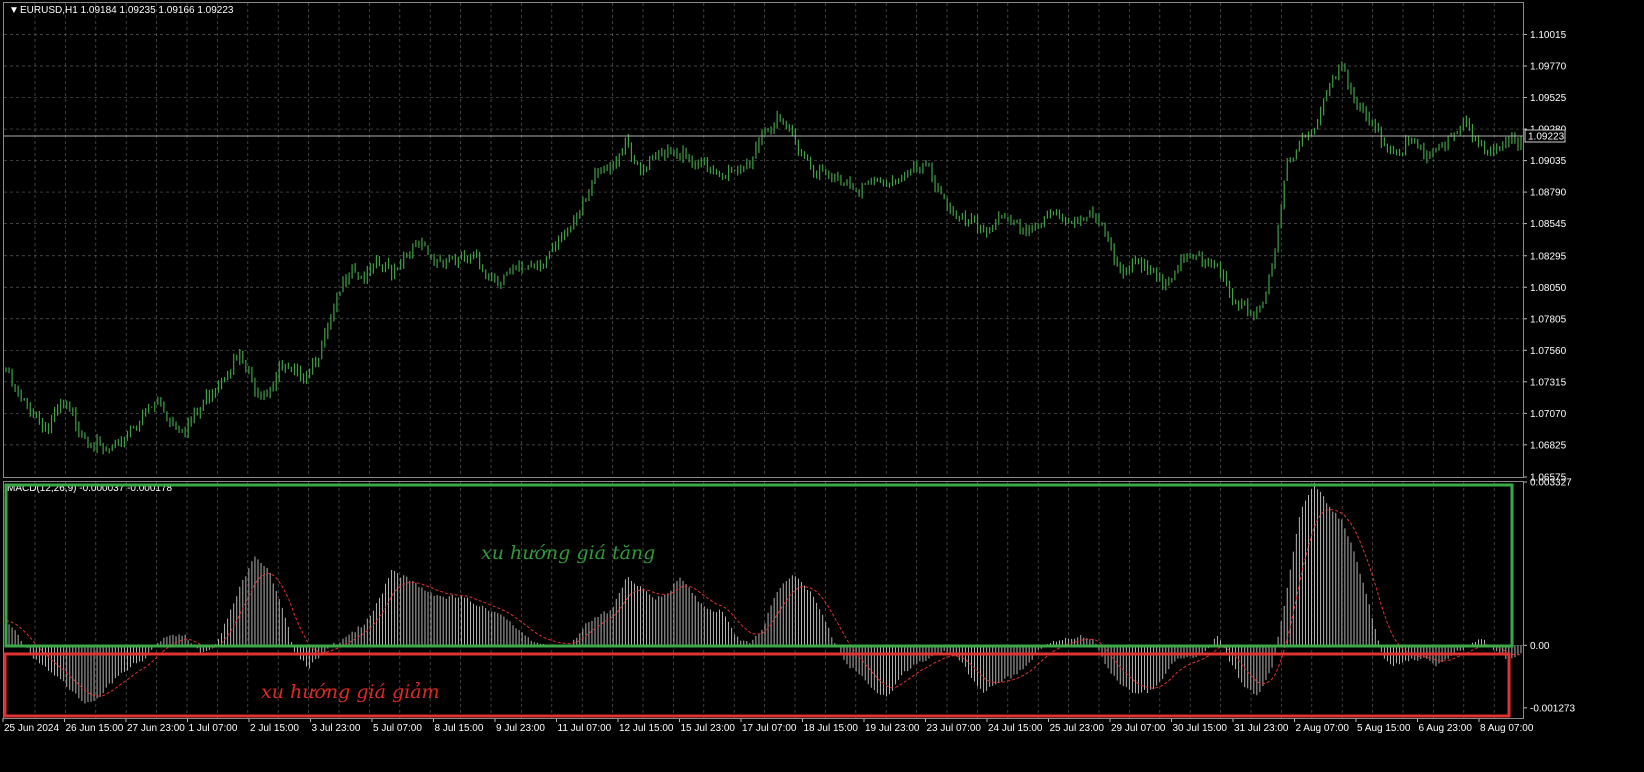 The width and height of the screenshot is (1644, 772). Describe the element at coordinates (1323, 728) in the screenshot. I see `time-tick-label: 2 Aug 07:00` at that location.